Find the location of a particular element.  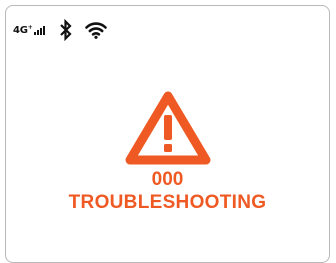

network-type-label: 4G+ is located at coordinates (23, 30).